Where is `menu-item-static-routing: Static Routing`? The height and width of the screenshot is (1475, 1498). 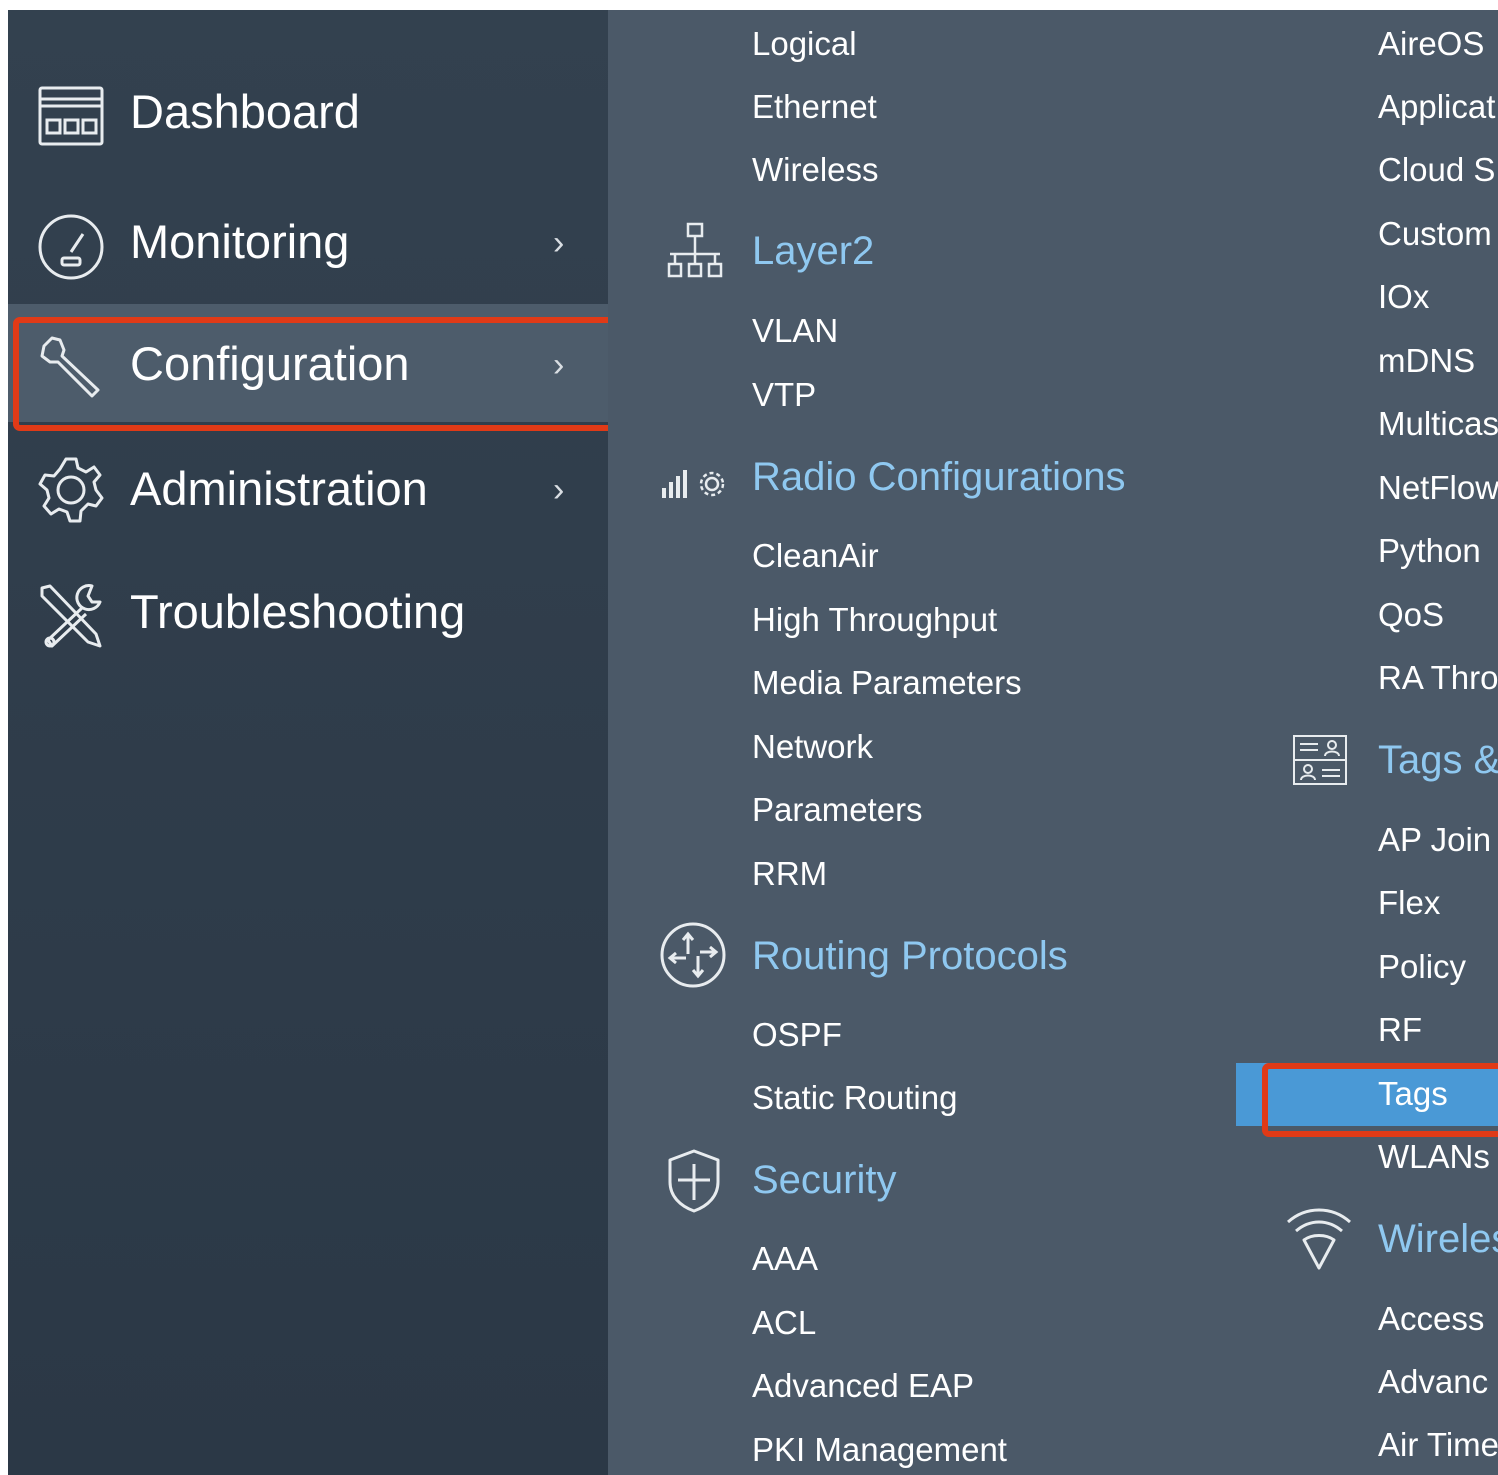
menu-item-static-routing: Static Routing is located at coordinates (854, 1098).